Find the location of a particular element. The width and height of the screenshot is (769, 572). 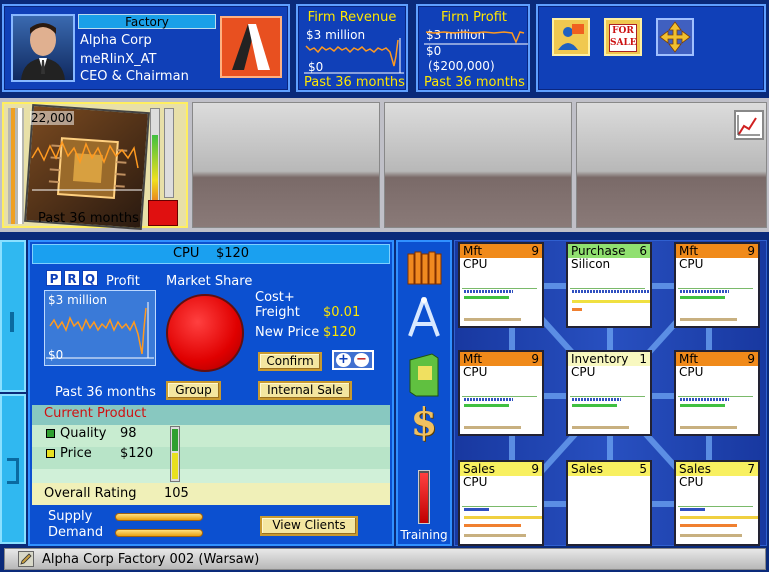

company-name: Alpha Corp is located at coordinates (116, 40).